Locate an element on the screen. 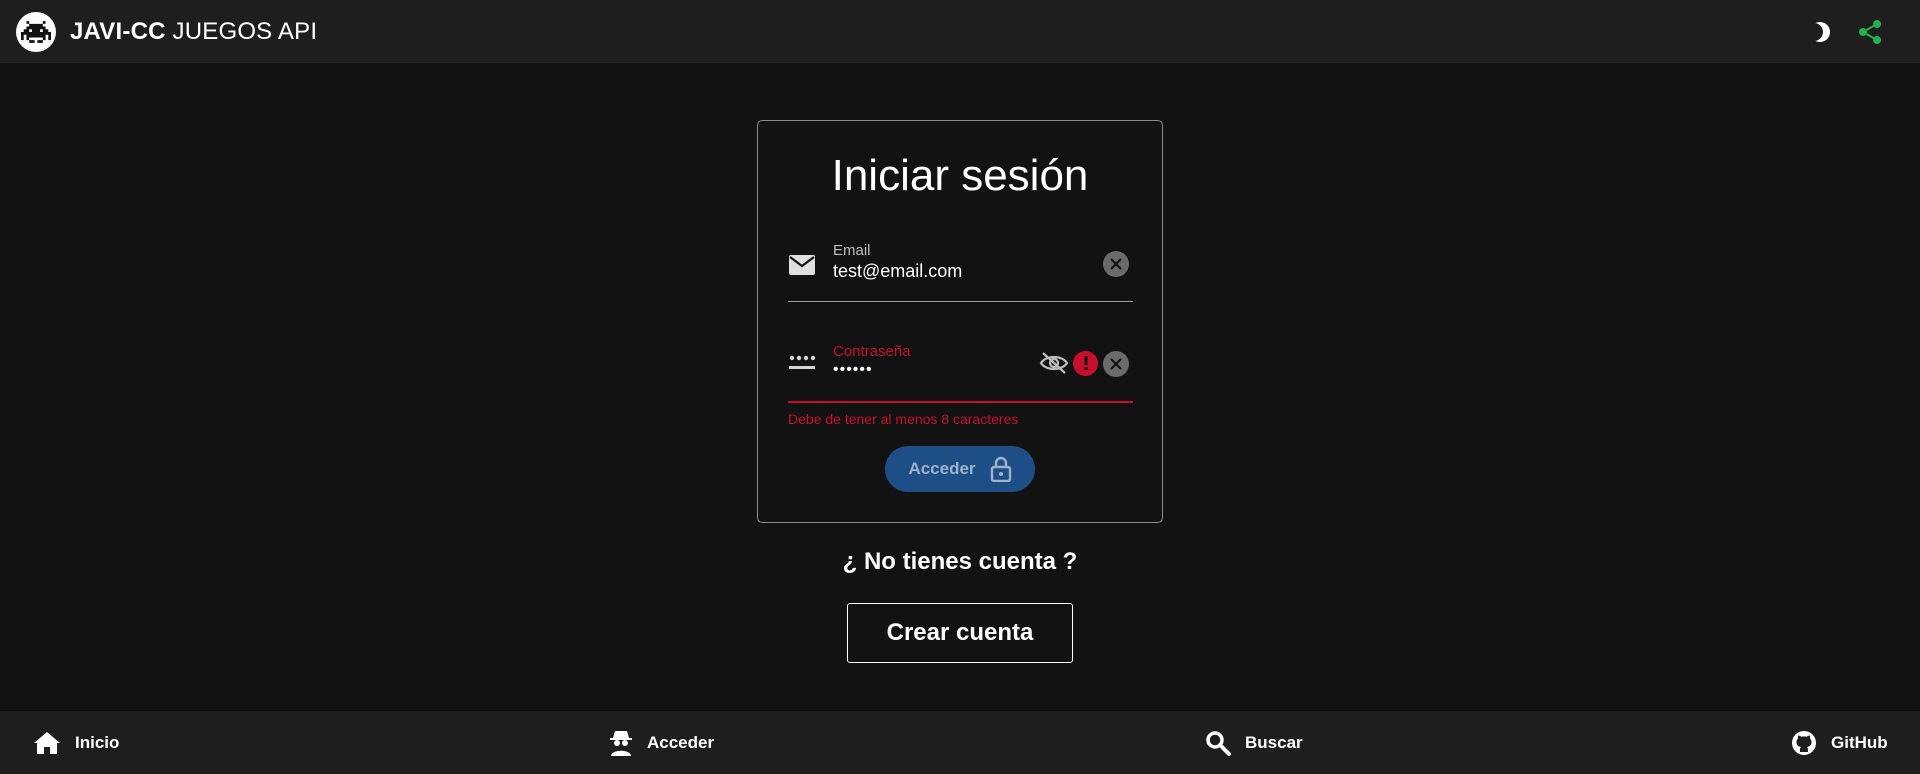  create-account-button: Crear cuenta is located at coordinates (960, 633).